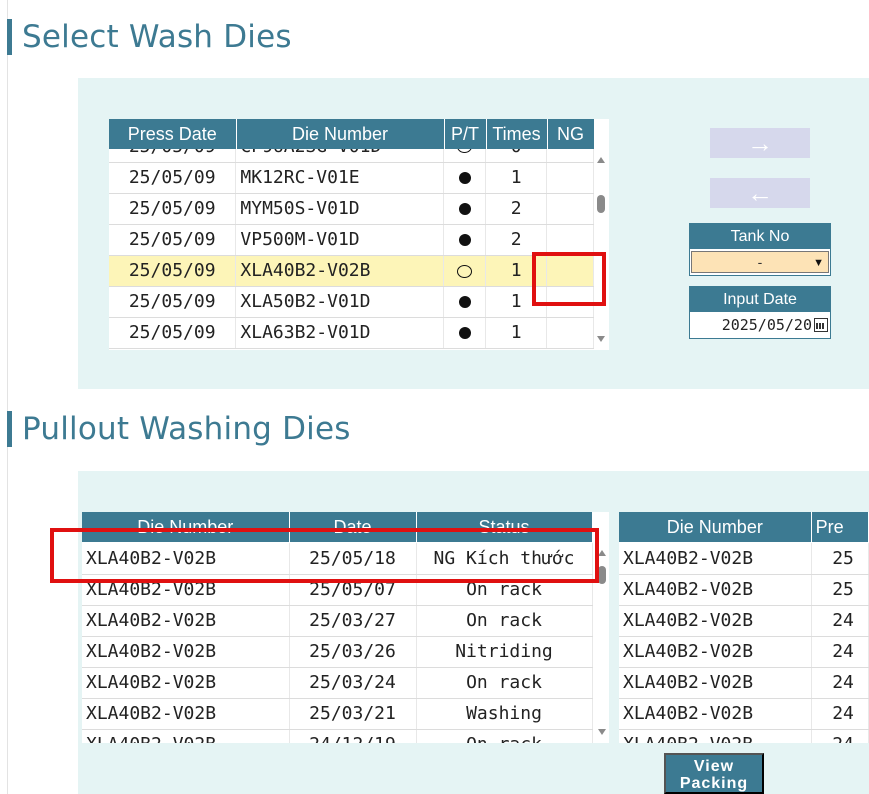  I want to click on table-row: XLA40B2-V02B 25/03/24 On rack, so click(337, 683).